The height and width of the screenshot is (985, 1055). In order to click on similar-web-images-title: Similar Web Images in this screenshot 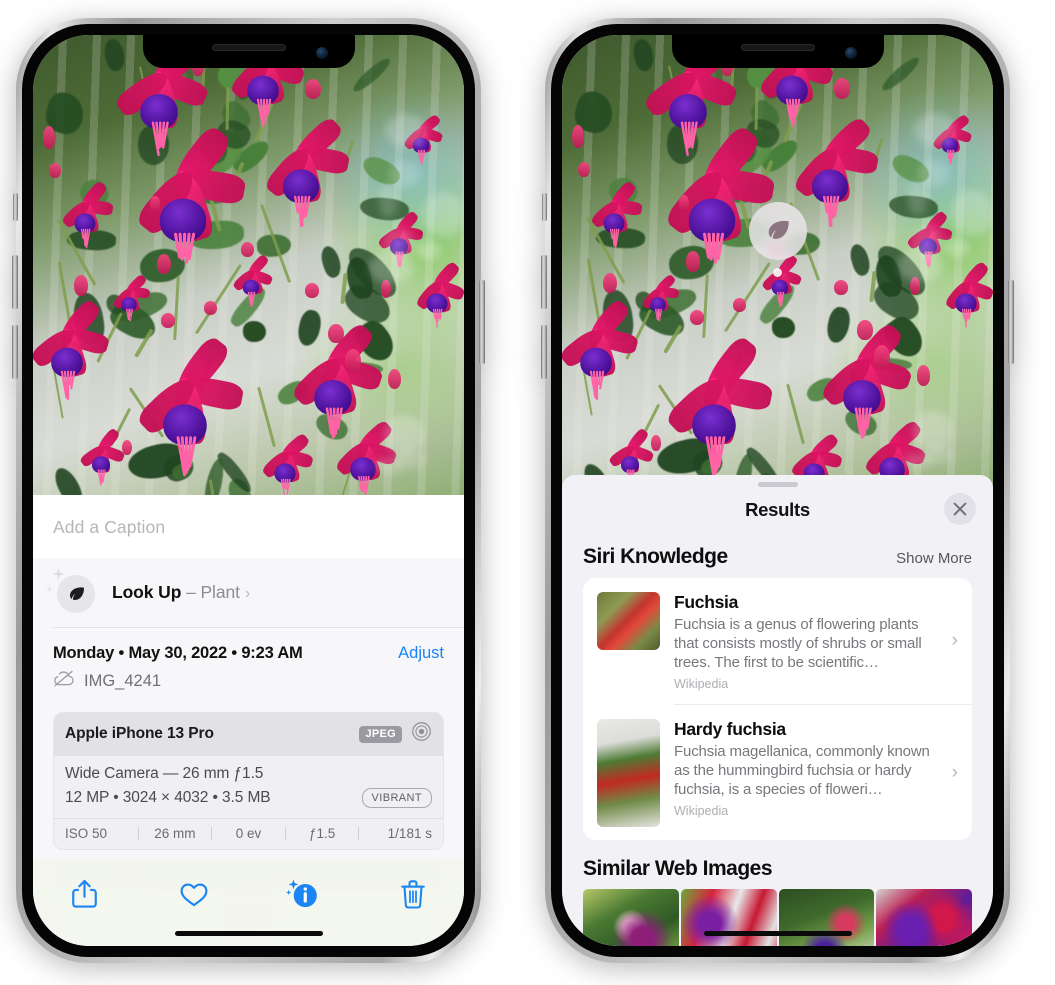, I will do `click(678, 869)`.